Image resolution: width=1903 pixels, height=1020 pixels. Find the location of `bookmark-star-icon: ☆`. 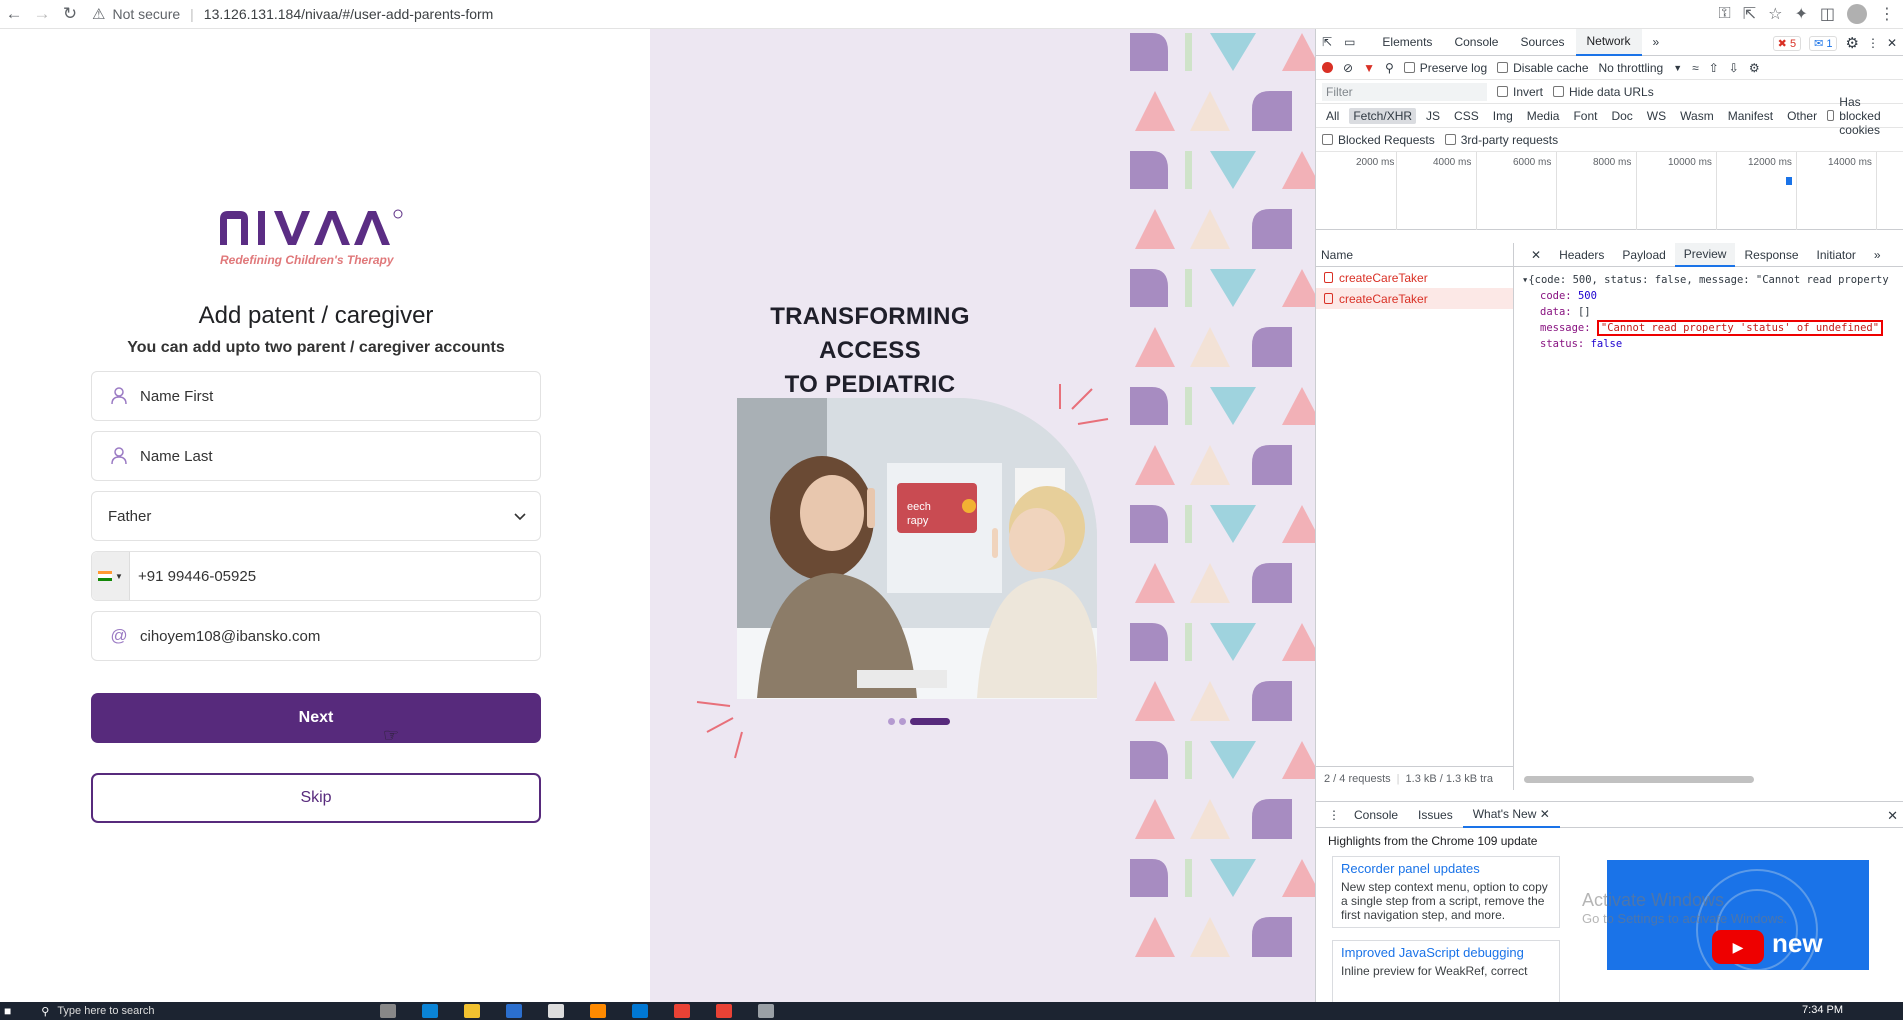

bookmark-star-icon: ☆ is located at coordinates (1775, 14).